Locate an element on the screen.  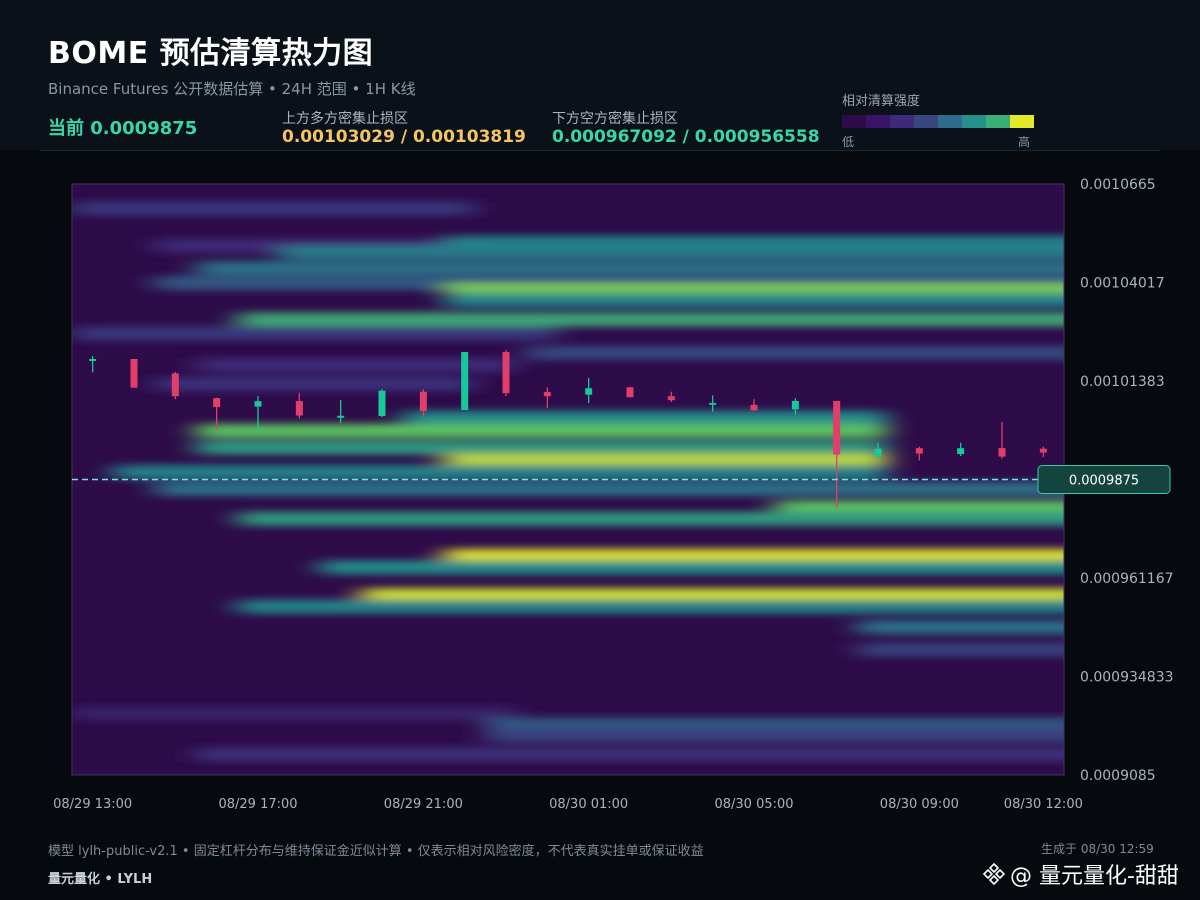
y-tick-label: 0.000961167 is located at coordinates (1127, 579).